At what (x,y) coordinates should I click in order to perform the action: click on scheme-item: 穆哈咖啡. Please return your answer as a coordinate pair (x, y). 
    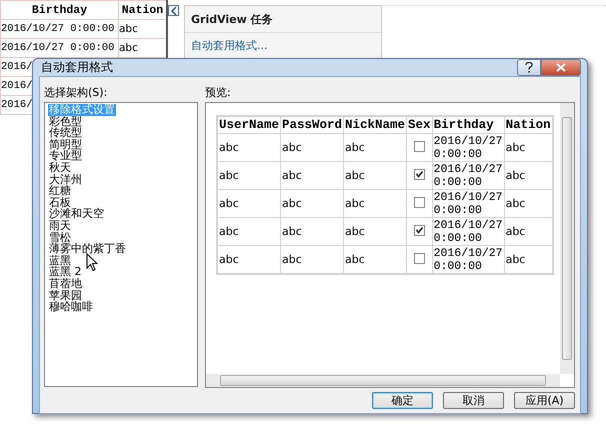
    Looking at the image, I should click on (71, 307).